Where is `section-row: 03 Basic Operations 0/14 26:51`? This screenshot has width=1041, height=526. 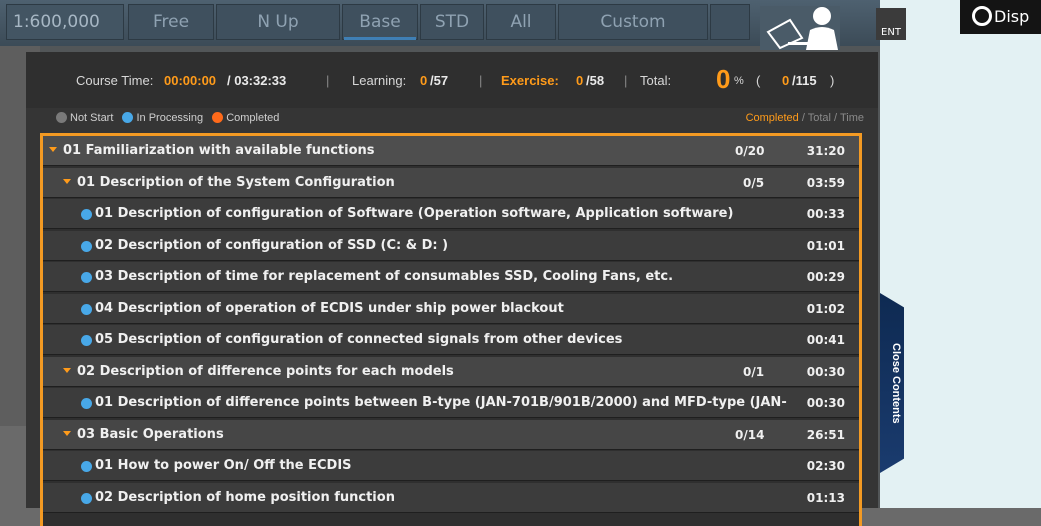
section-row: 03 Basic Operations 0/14 26:51 is located at coordinates (451, 434).